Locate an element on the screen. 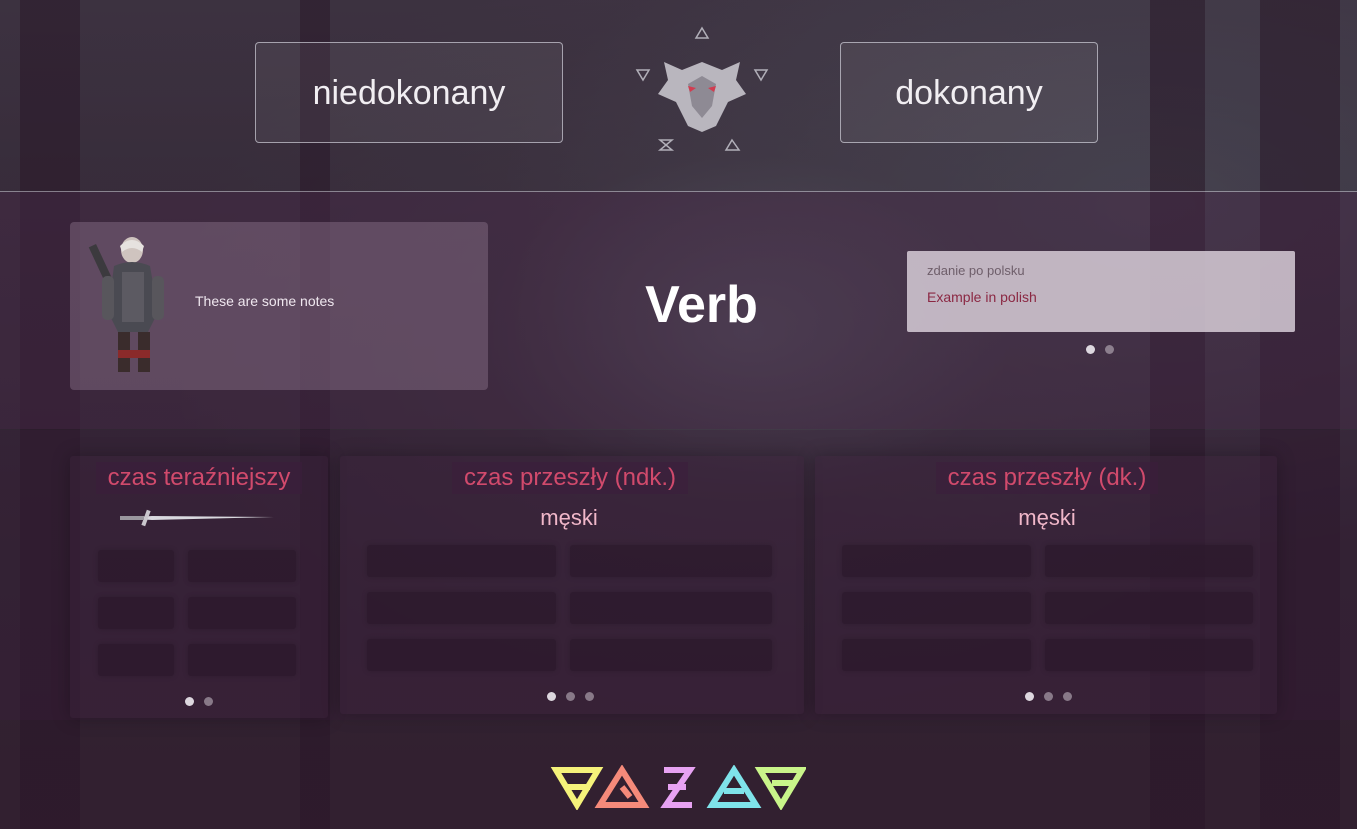  perfective-button: dokonany is located at coordinates (969, 92).